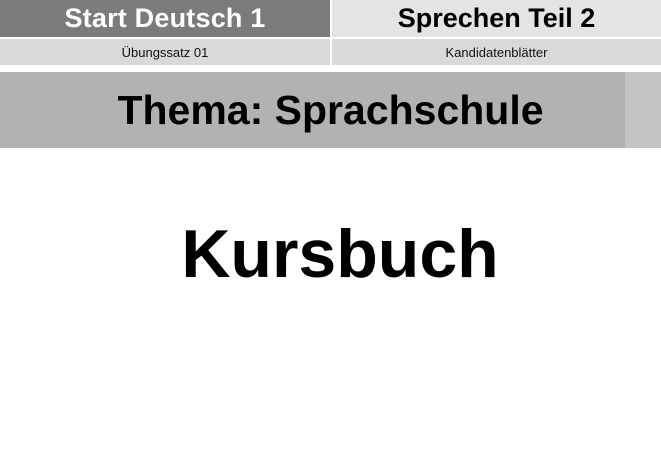 Image resolution: width=661 pixels, height=461 pixels. What do you see at coordinates (165, 18) in the screenshot?
I see `exam-title: Start Deutsch 1` at bounding box center [165, 18].